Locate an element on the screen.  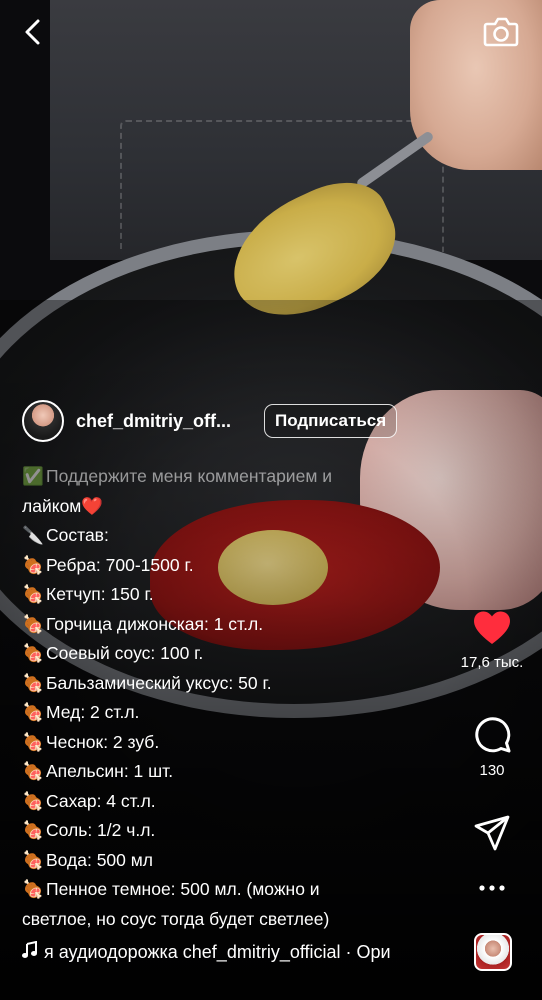
ingredient-text: Мед: 2 ст.л. is located at coordinates (93, 712).